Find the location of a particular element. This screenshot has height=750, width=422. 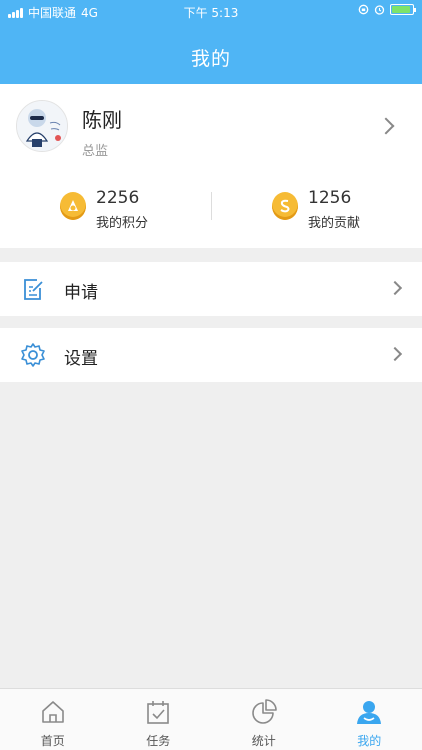

status-right is located at coordinates (387, 9).